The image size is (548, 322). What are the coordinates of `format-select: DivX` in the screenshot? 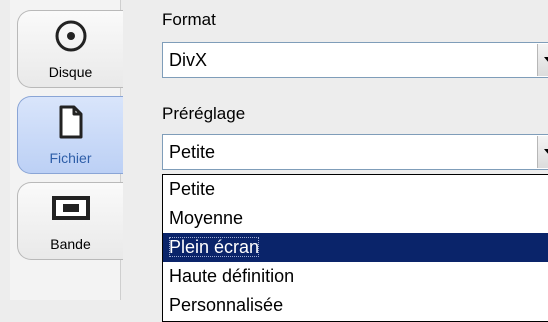 It's located at (355, 60).